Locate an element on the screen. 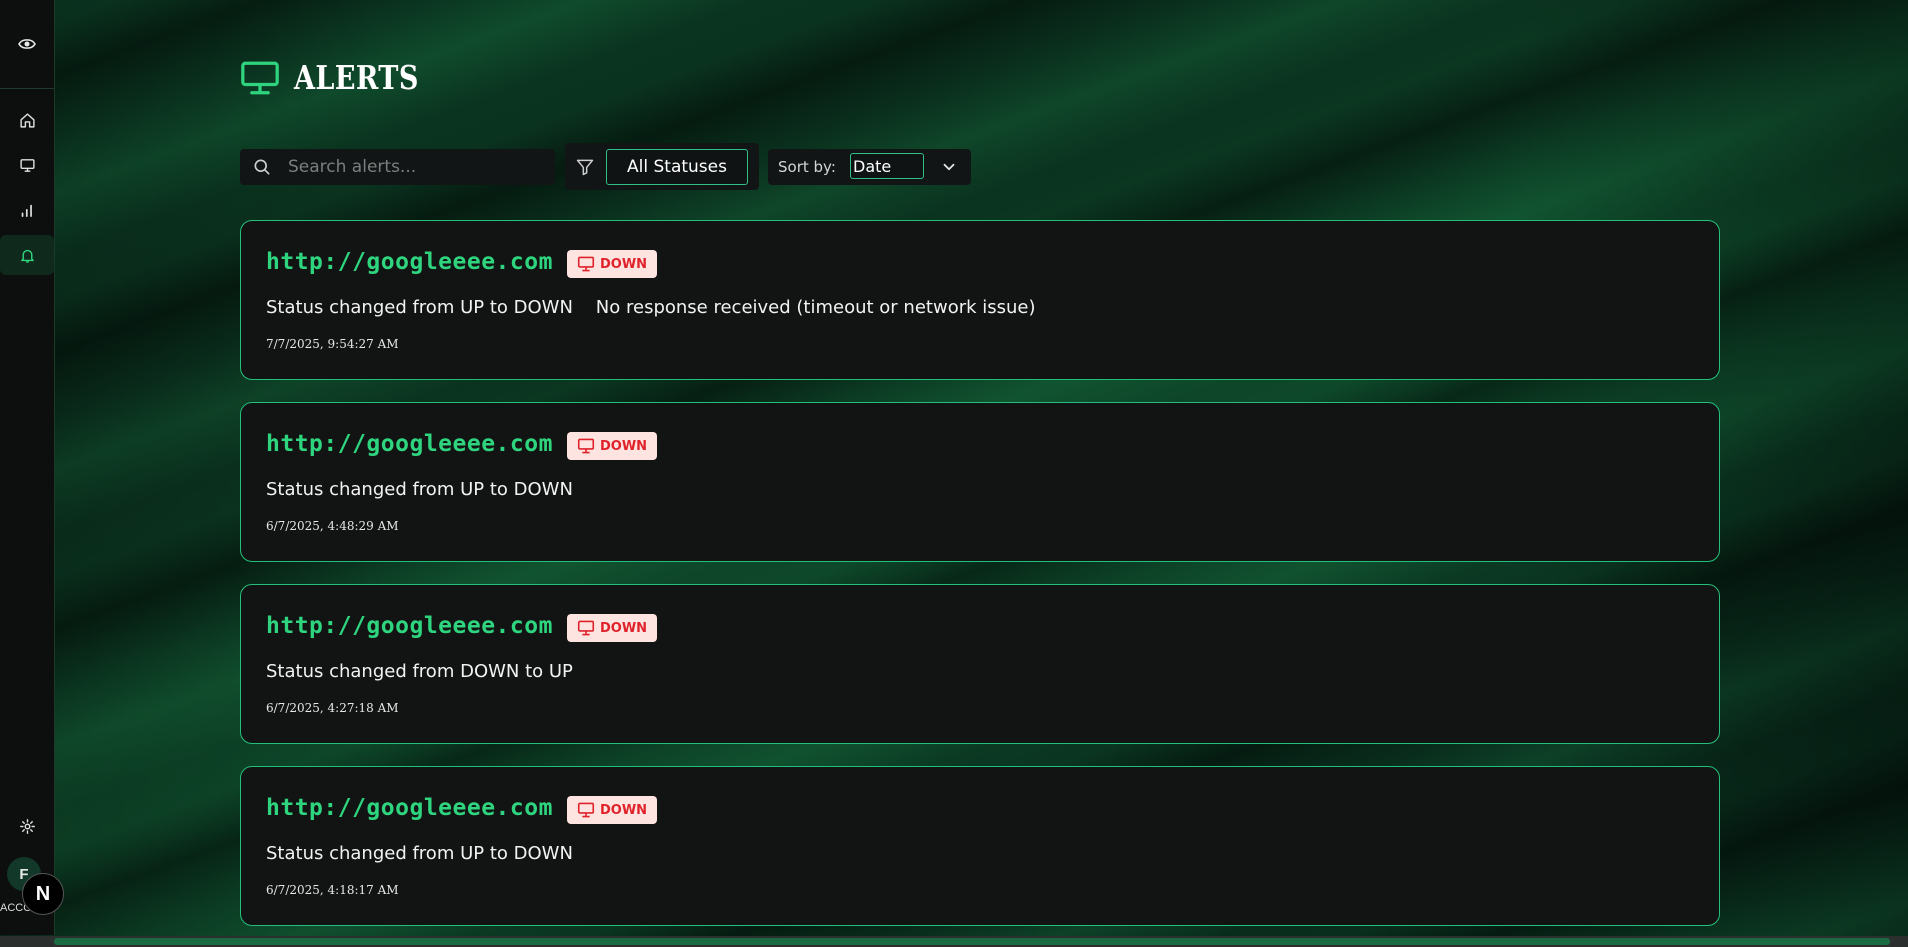  bar-chart-icon is located at coordinates (26, 210).